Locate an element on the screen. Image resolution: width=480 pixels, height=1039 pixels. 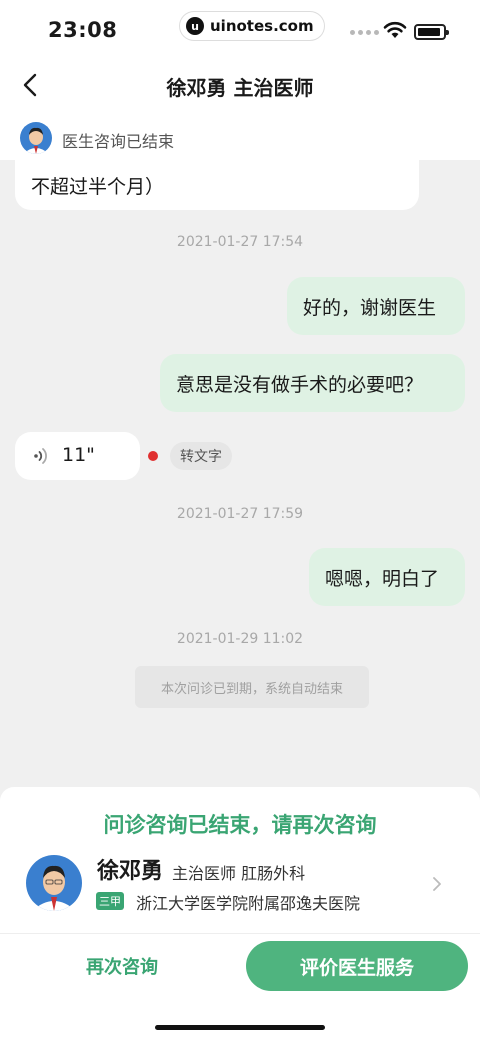
message-bubble-user: 意思是没有做手术的必要吧？ is located at coordinates (312, 383).